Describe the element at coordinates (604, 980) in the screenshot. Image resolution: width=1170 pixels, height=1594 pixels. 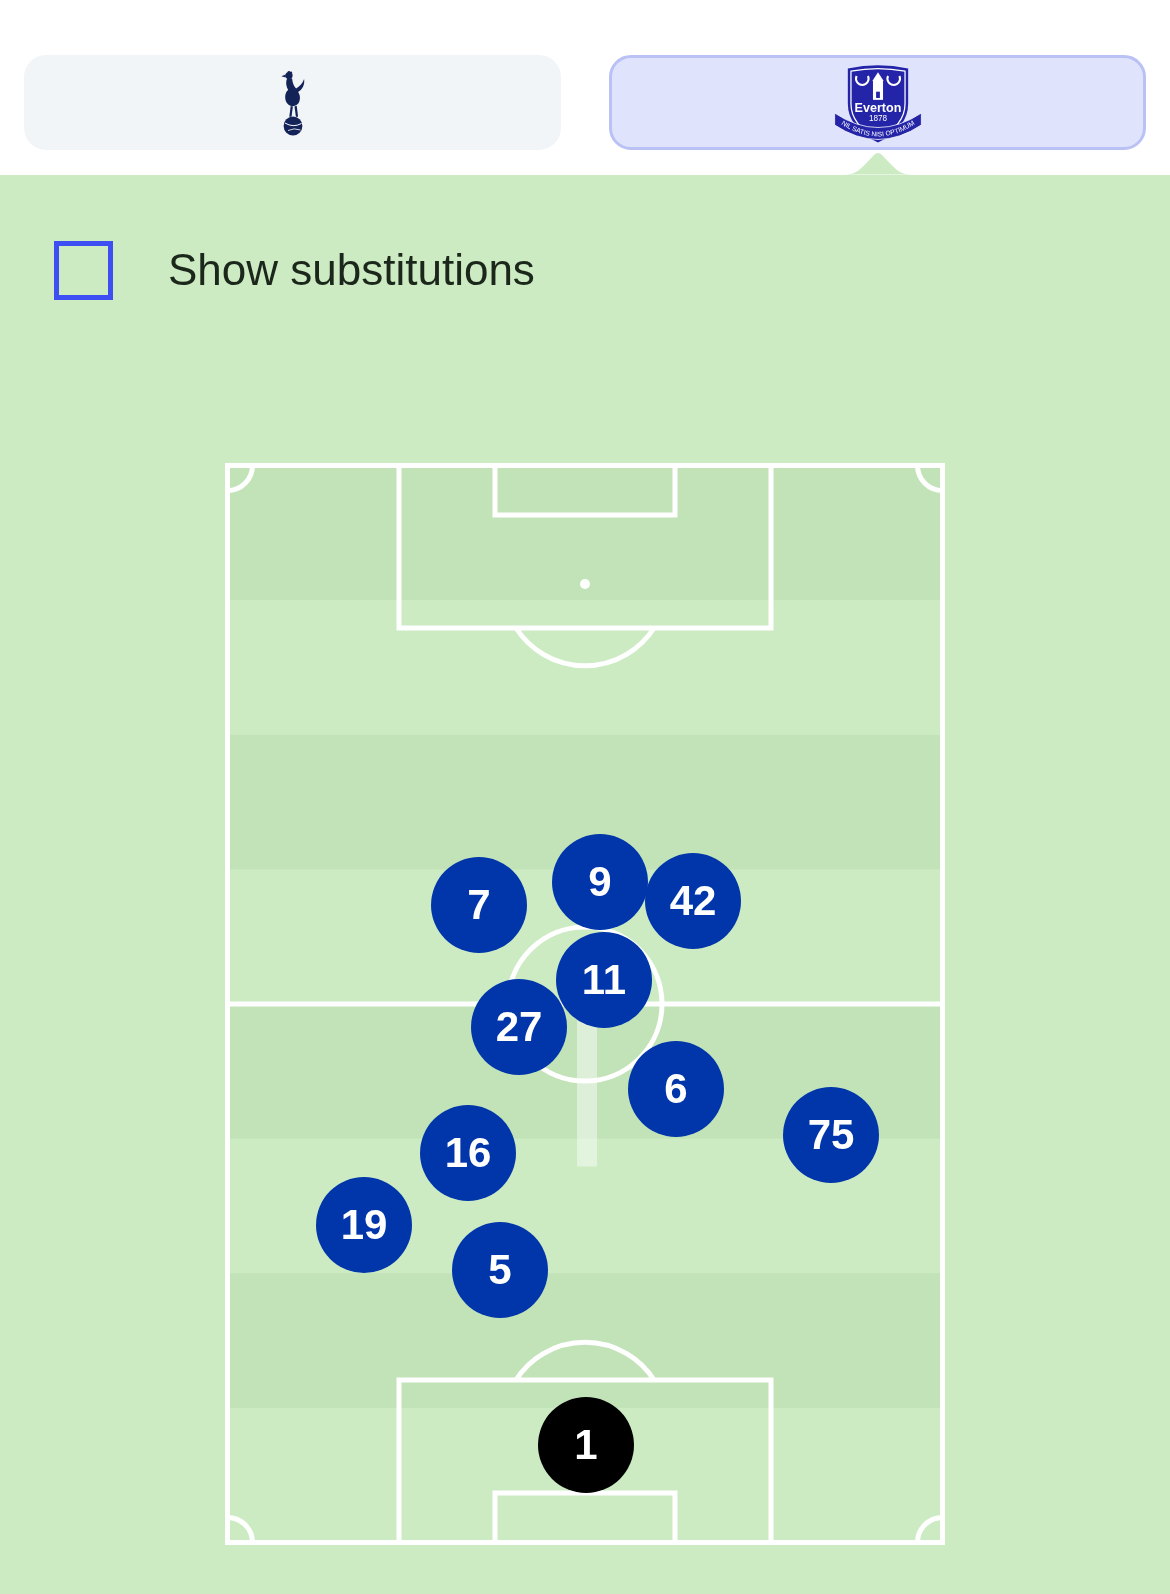
I see `player-marker: 11` at that location.